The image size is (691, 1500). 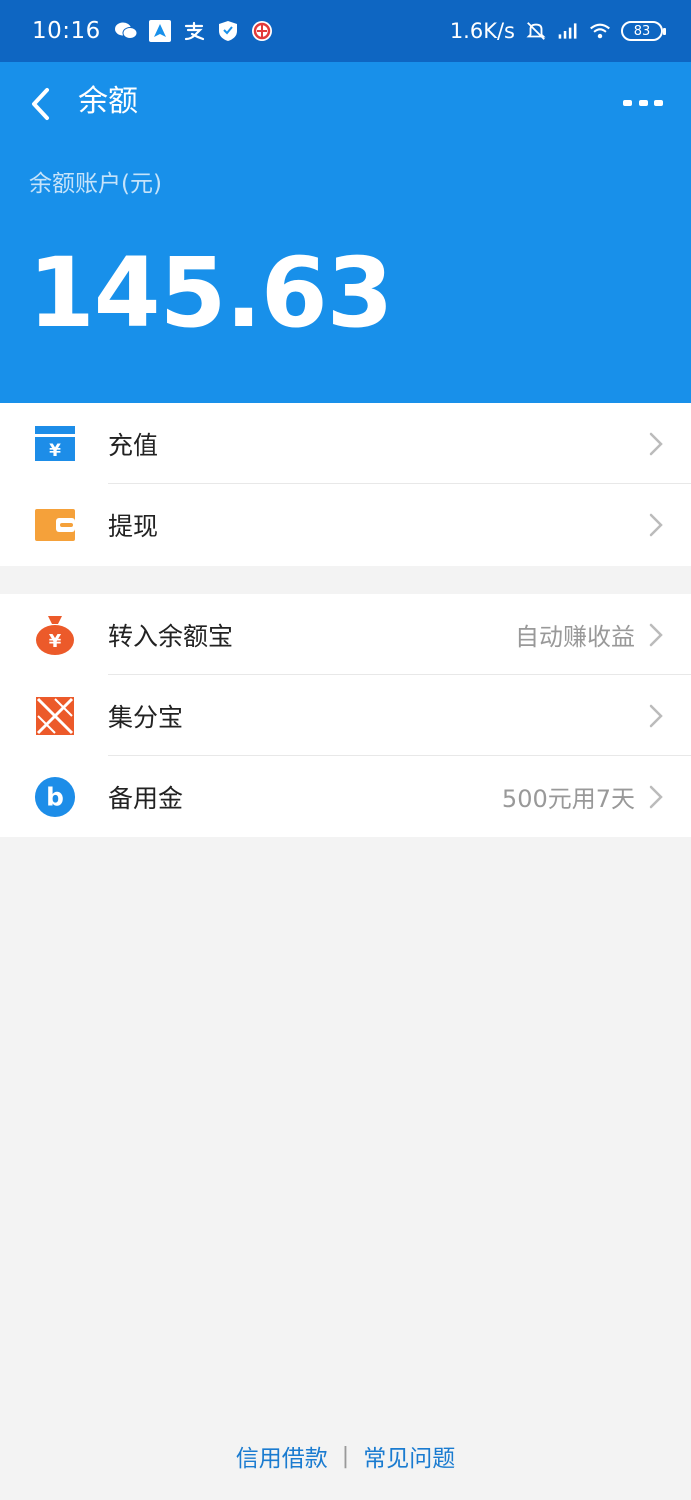 What do you see at coordinates (210, 293) in the screenshot?
I see `balance-amount: 145.63` at bounding box center [210, 293].